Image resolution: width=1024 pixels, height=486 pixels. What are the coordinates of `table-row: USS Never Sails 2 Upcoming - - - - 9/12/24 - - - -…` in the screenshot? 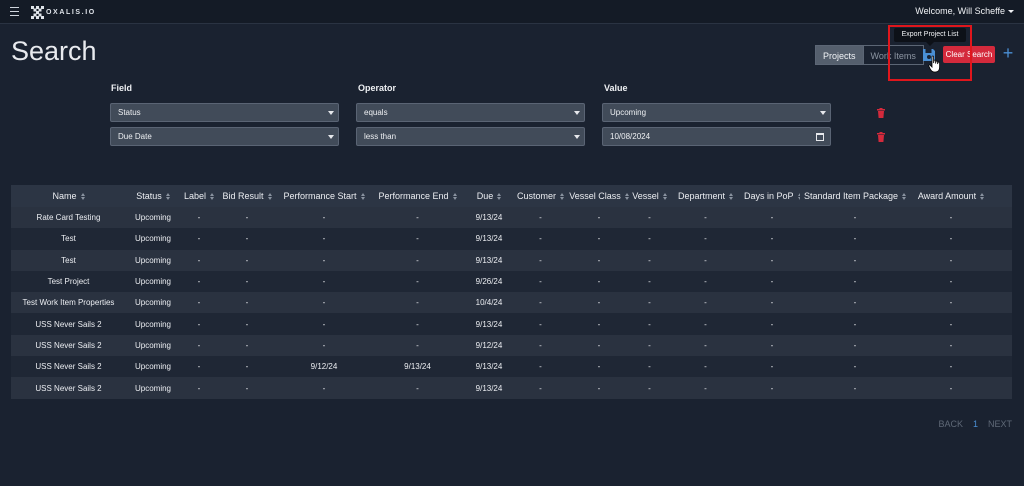 It's located at (511, 345).